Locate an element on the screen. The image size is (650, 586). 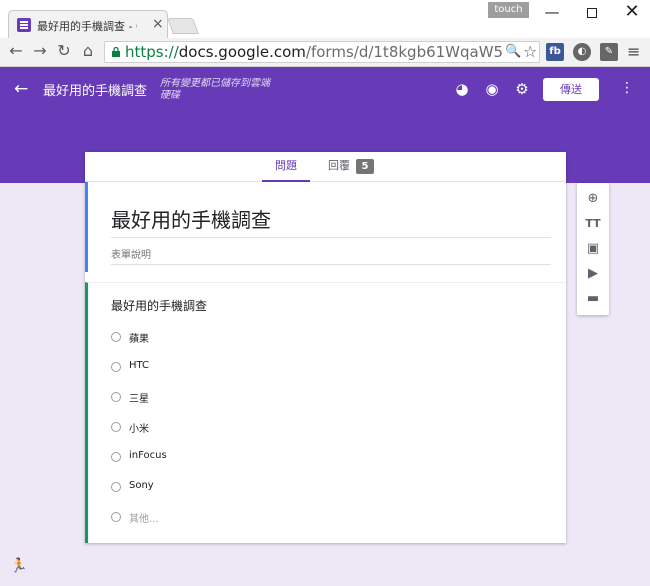
browser-tab: 最好用的手機調查 - Goog × is located at coordinates (88, 24).